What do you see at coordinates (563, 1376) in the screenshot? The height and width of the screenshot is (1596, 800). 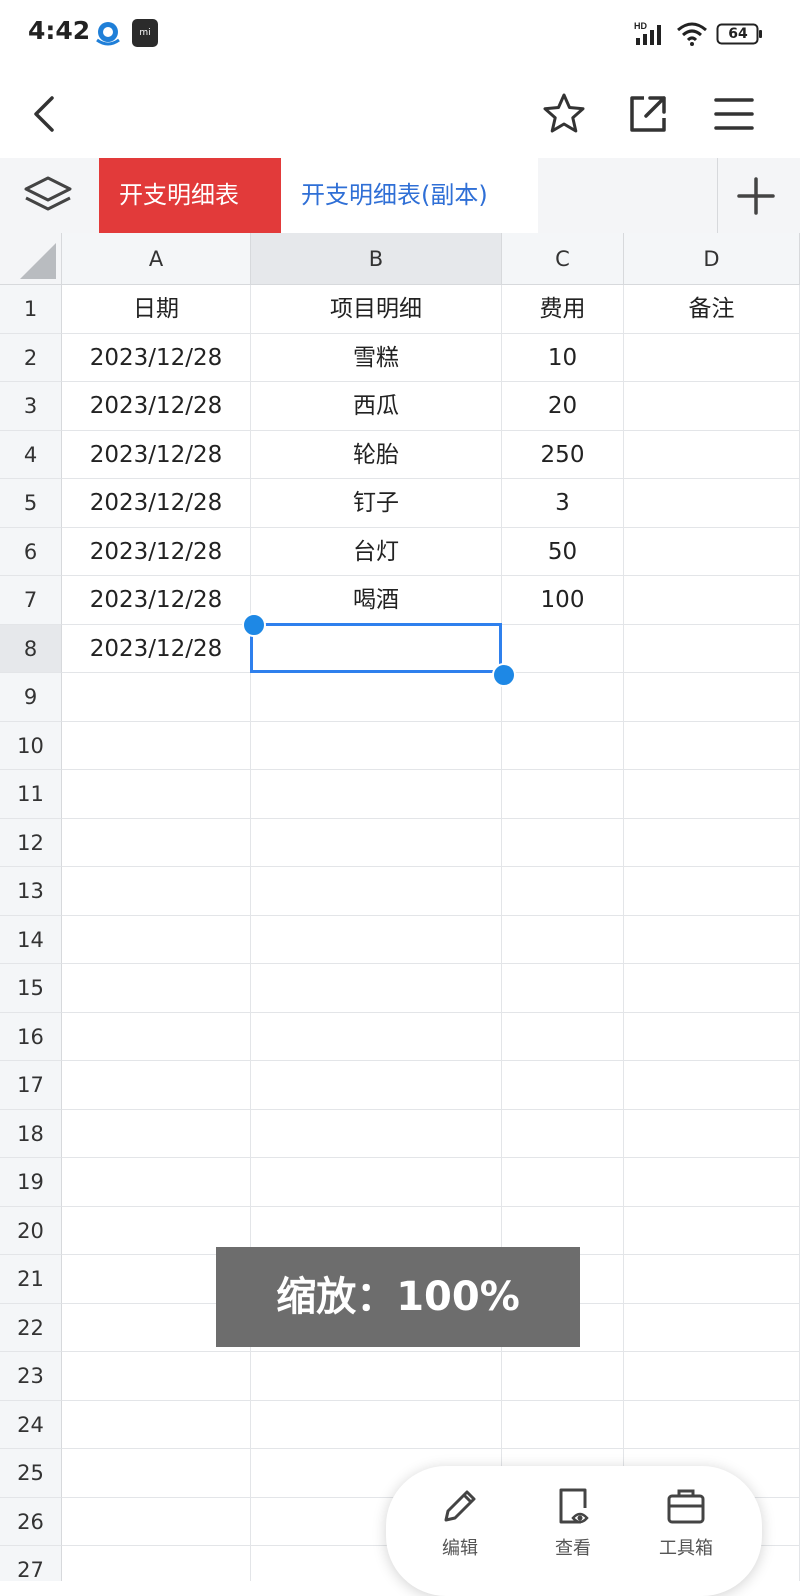 I see `cell-c23` at bounding box center [563, 1376].